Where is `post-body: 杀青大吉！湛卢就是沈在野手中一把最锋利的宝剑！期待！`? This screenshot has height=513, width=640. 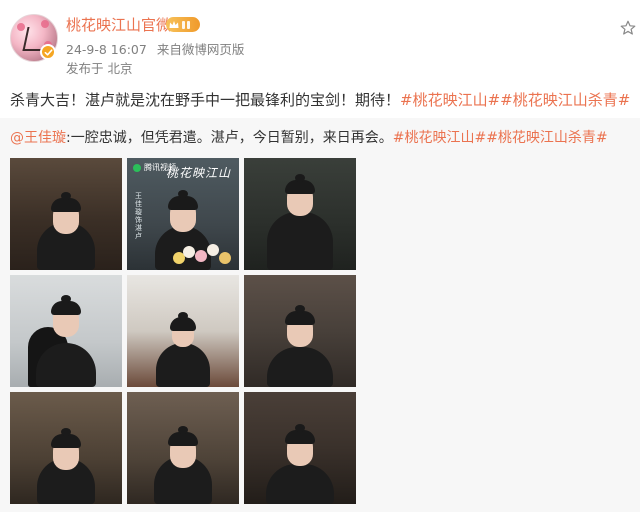 post-body: 杀青大吉！湛卢就是沈在野手中一把最锋利的宝剑！期待！ is located at coordinates (205, 100).